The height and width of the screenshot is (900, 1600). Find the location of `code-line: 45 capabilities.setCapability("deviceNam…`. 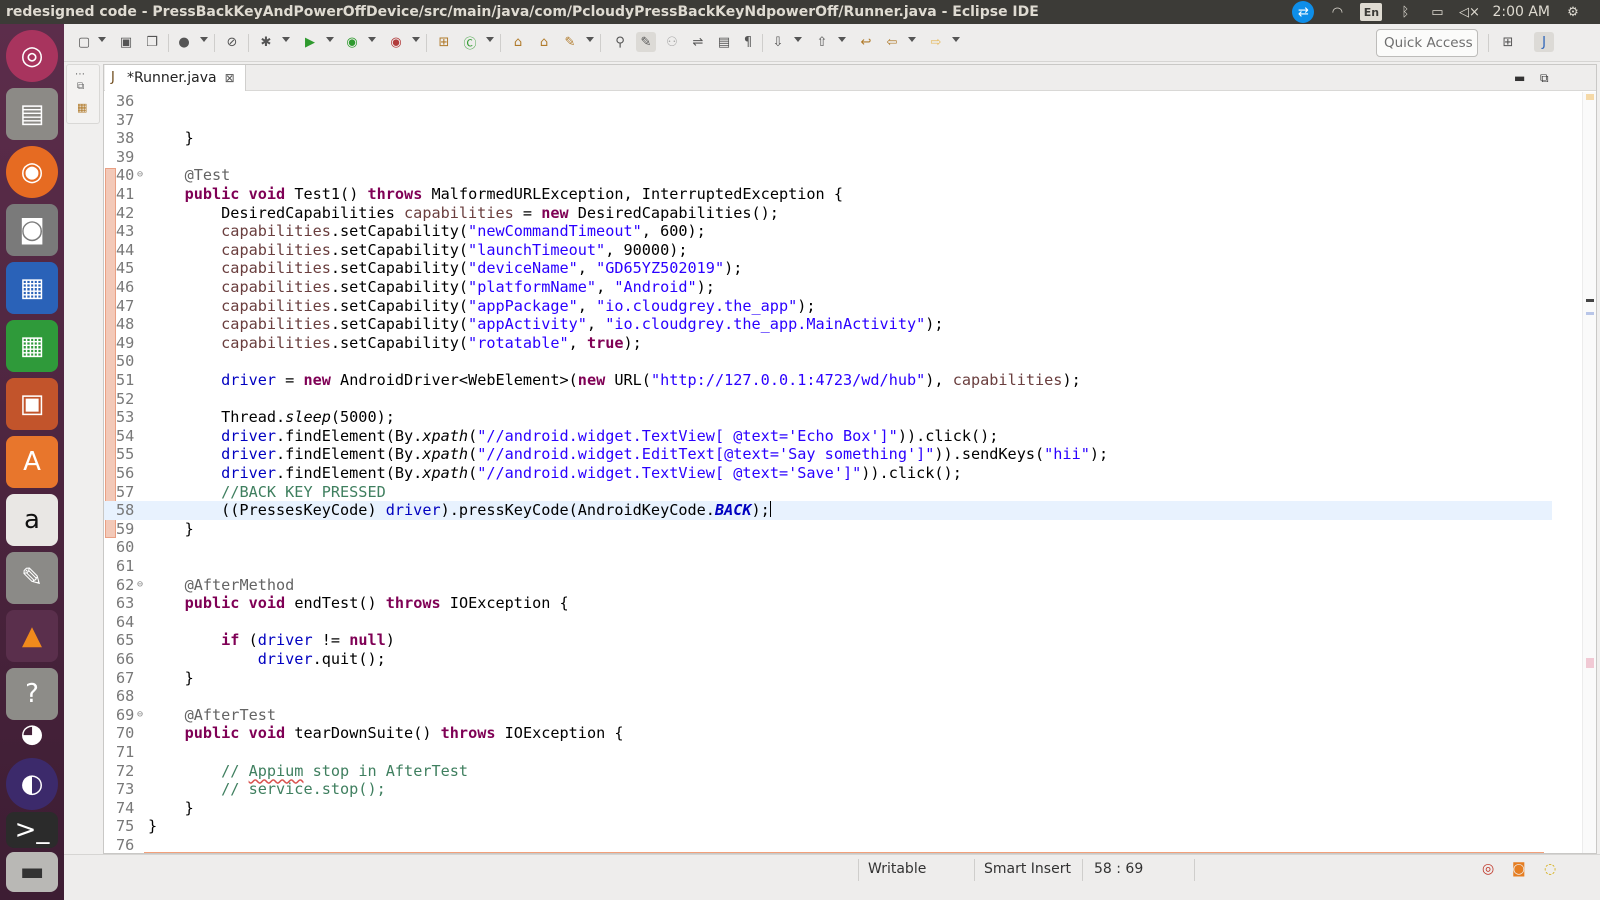

code-line: 45 capabilities.setCapability("deviceNam… is located at coordinates (828, 268).